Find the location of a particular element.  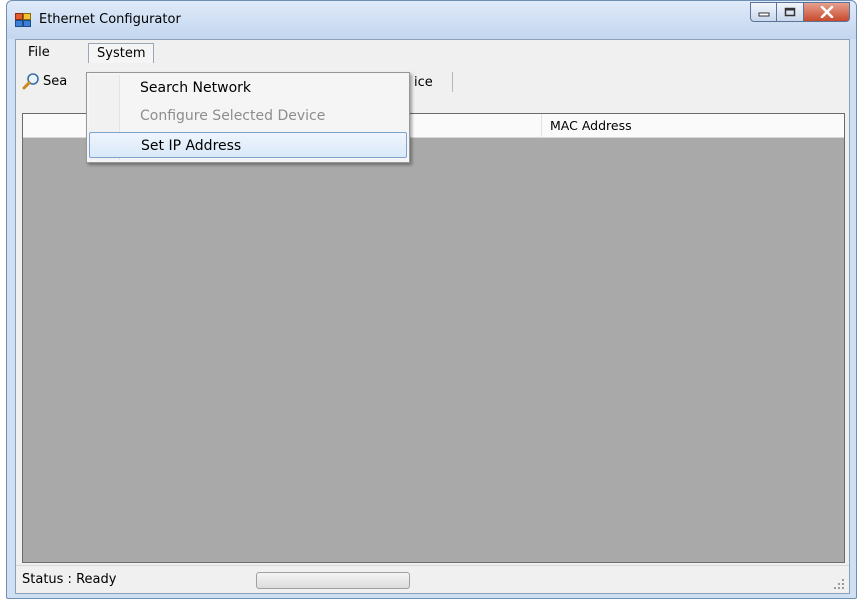

window-title: Ethernet Configurator is located at coordinates (110, 19).